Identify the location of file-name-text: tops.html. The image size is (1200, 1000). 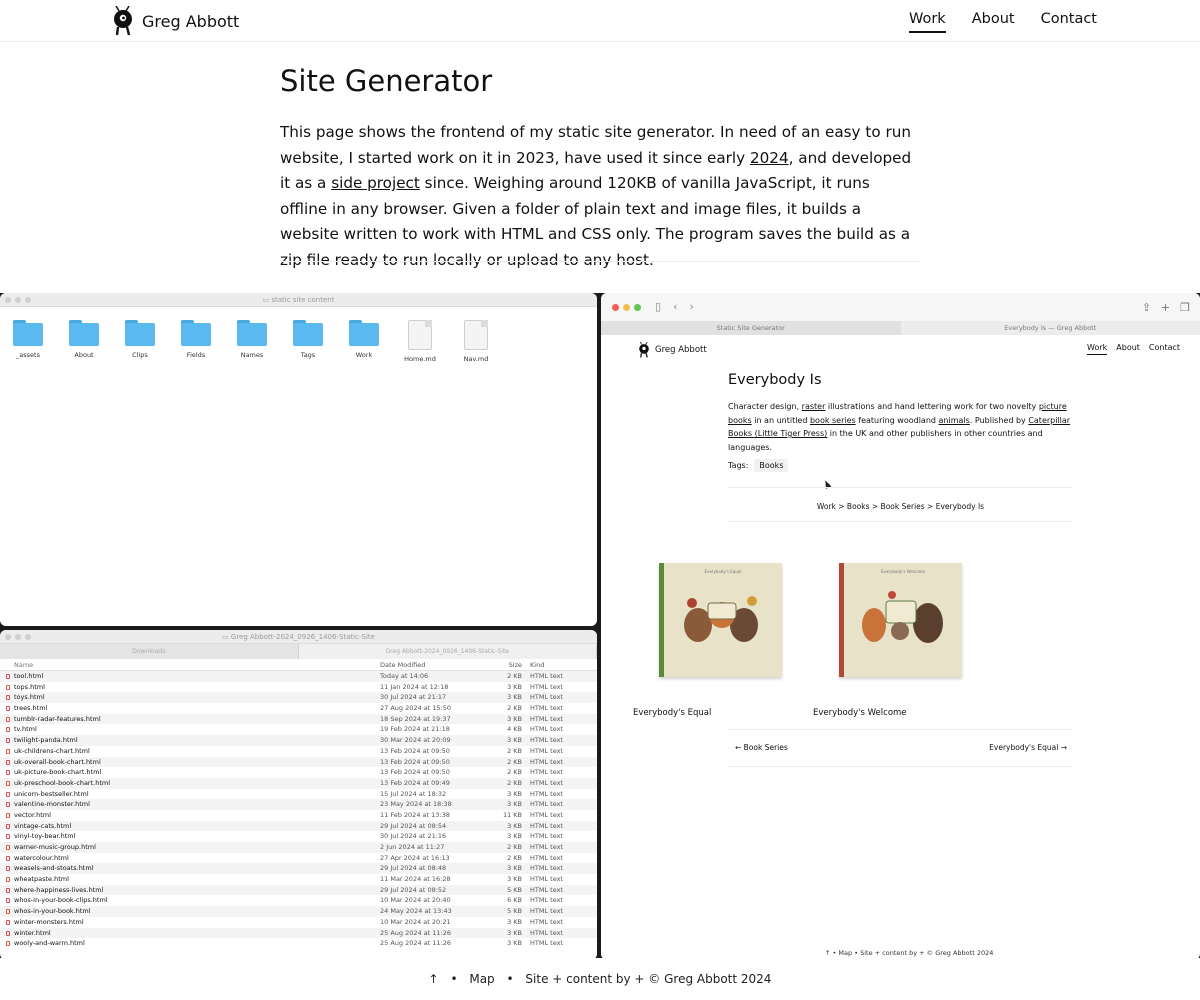
(29, 686).